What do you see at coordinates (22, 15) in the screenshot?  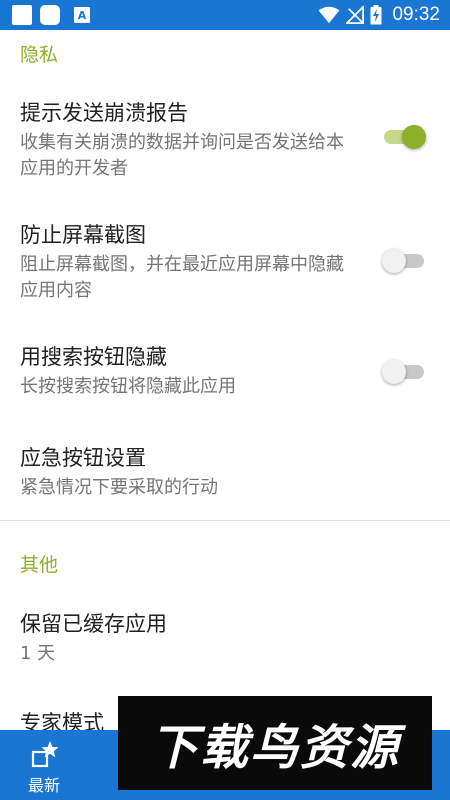 I see `app-square-icon` at bounding box center [22, 15].